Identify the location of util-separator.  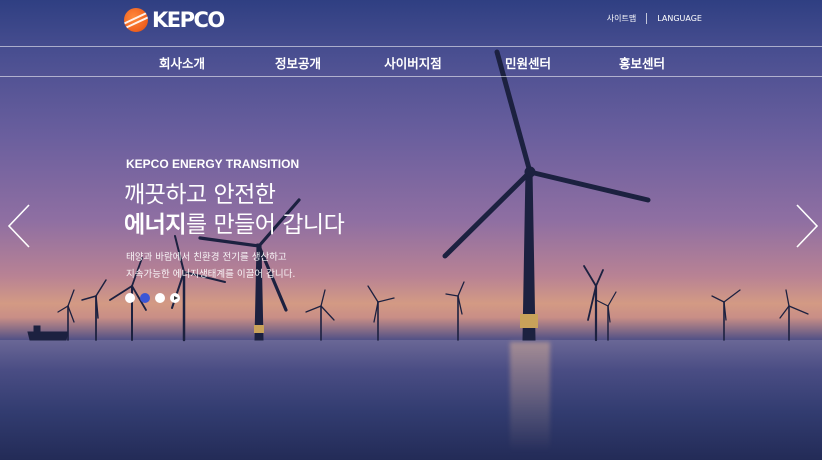
(647, 18).